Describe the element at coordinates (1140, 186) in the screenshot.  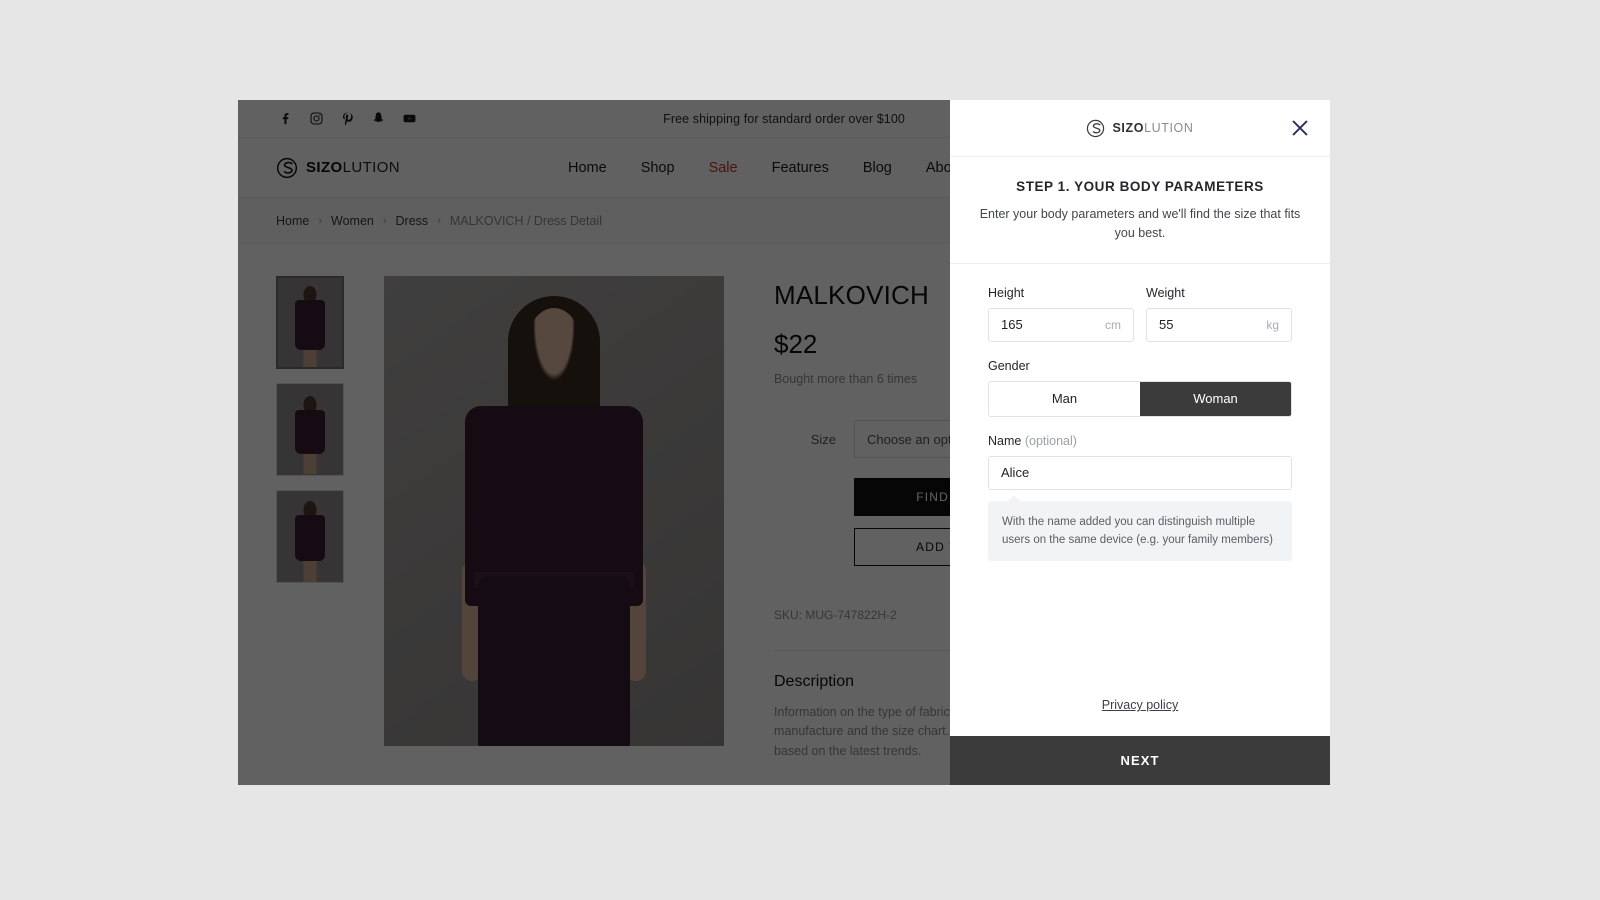
I see `step-title: STEP 1. YOUR BODY PARAMETERS` at that location.